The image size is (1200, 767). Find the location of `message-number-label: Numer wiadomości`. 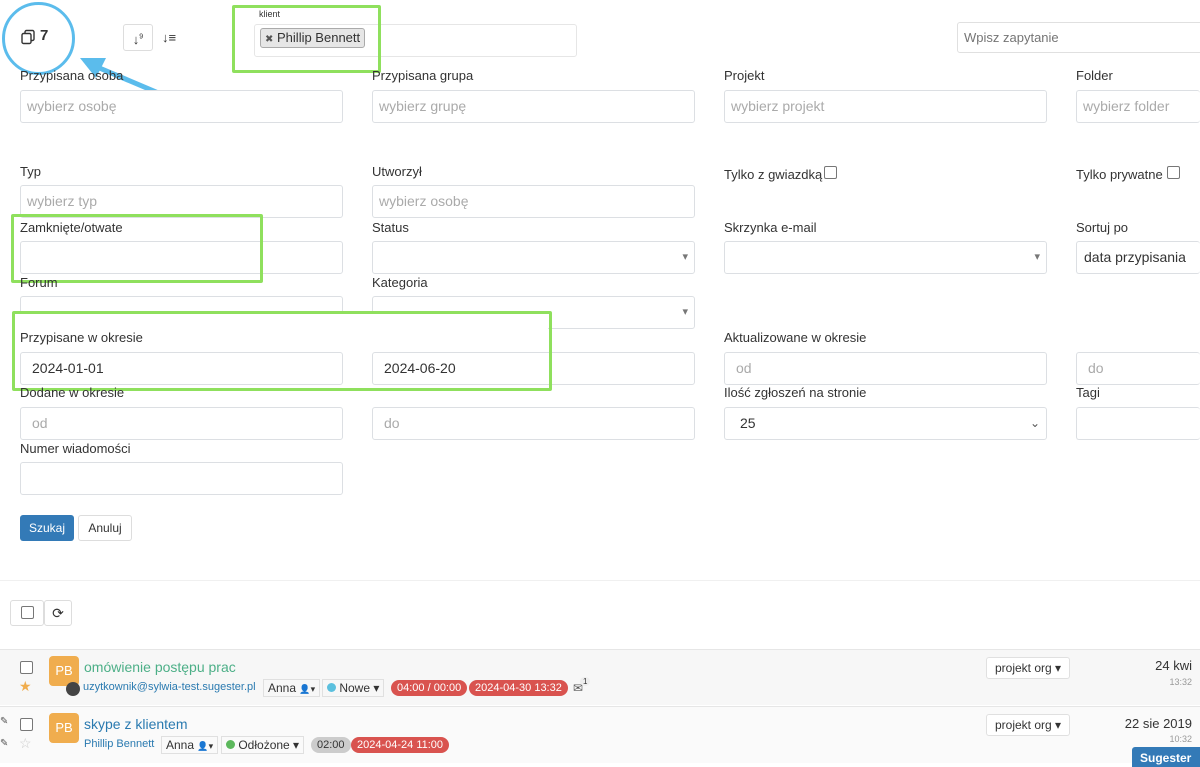

message-number-label: Numer wiadomości is located at coordinates (75, 448).